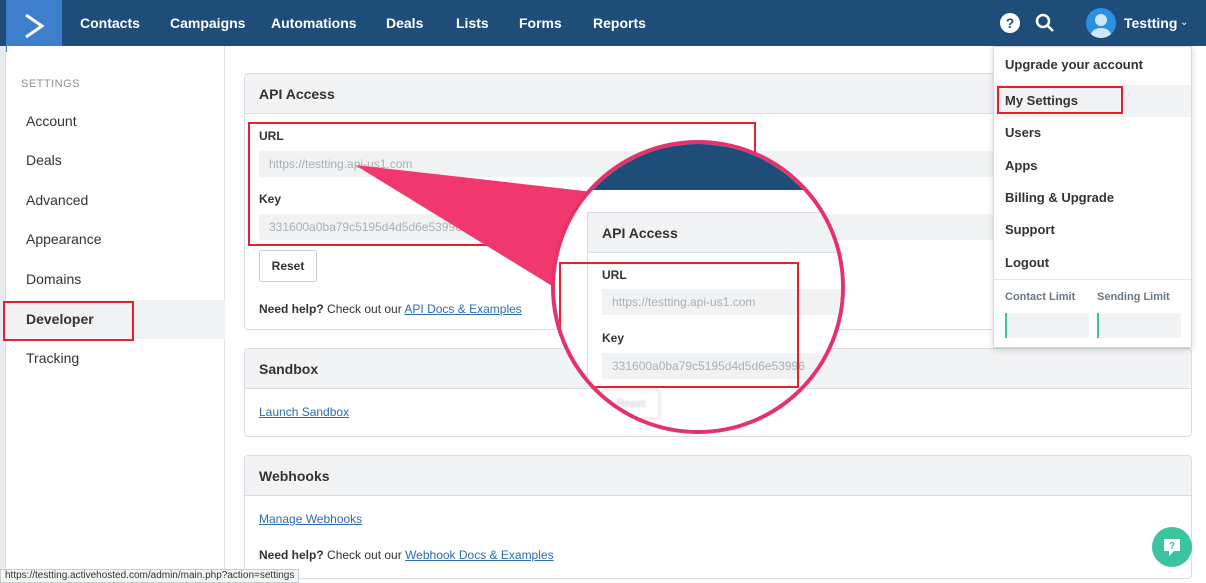 The height and width of the screenshot is (583, 1206). What do you see at coordinates (698, 167) in the screenshot?
I see `magnifier-nav-bar` at bounding box center [698, 167].